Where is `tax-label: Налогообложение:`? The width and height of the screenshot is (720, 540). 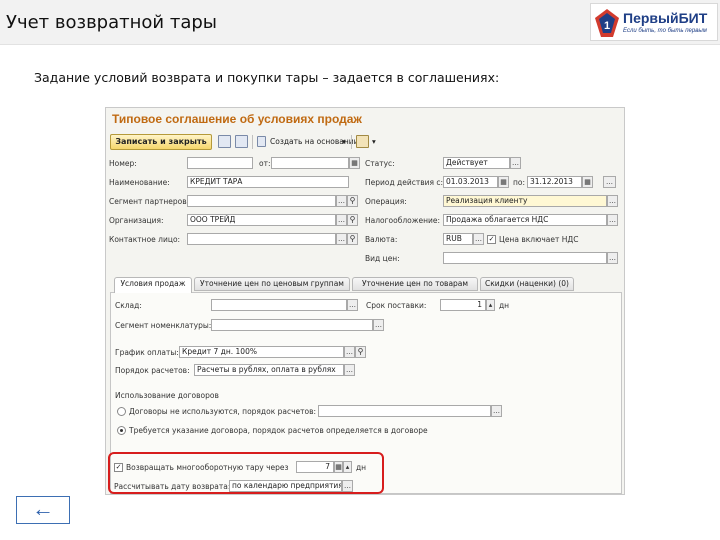 tax-label: Налогообложение: is located at coordinates (403, 220).